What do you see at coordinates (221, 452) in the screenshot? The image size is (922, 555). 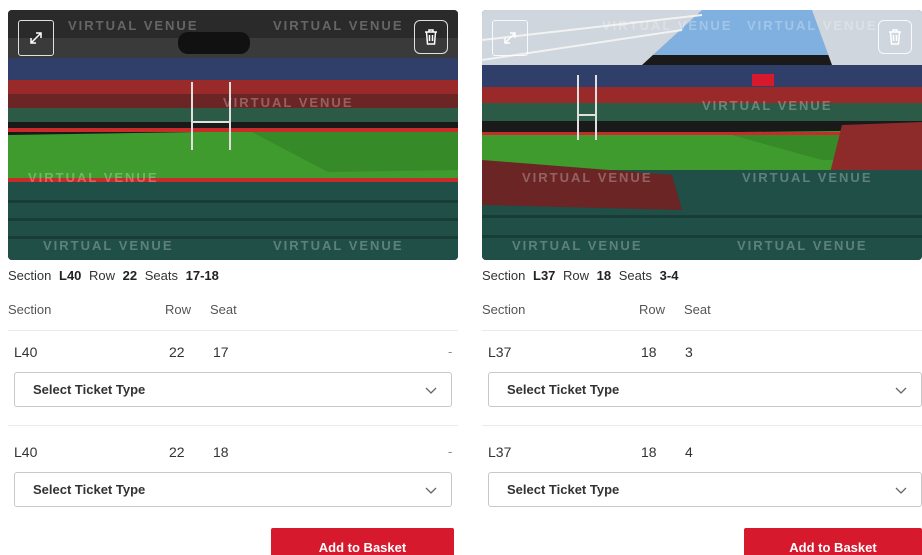 I see `ticket-seat: 18` at bounding box center [221, 452].